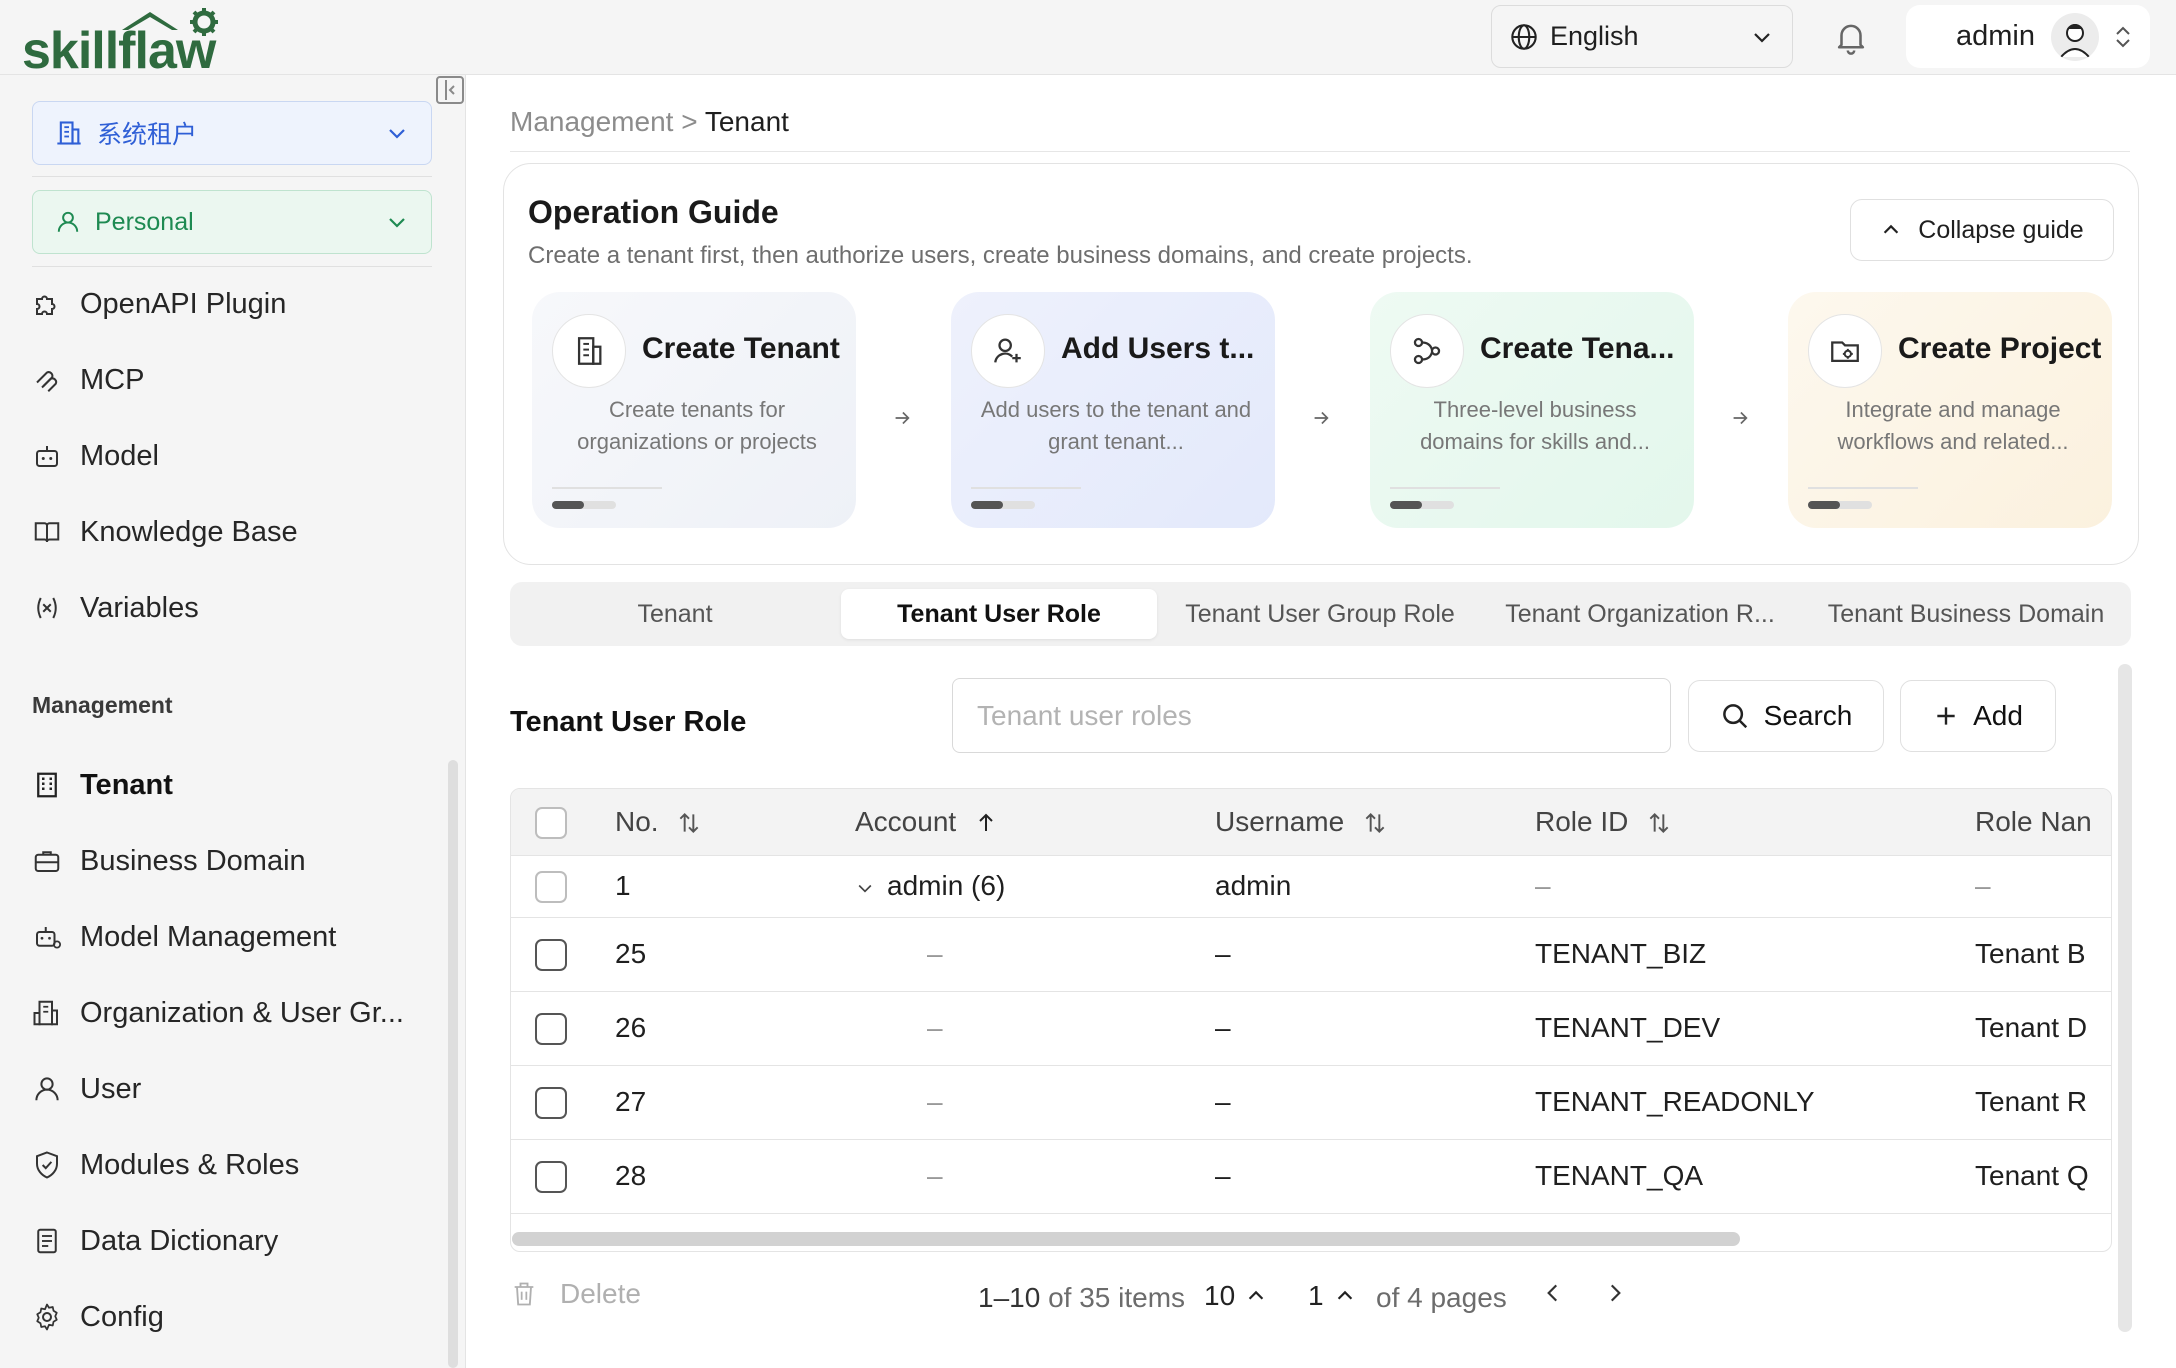 This screenshot has width=2176, height=1368. What do you see at coordinates (1344, 1295) in the screenshot?
I see `chevron-up-icon` at bounding box center [1344, 1295].